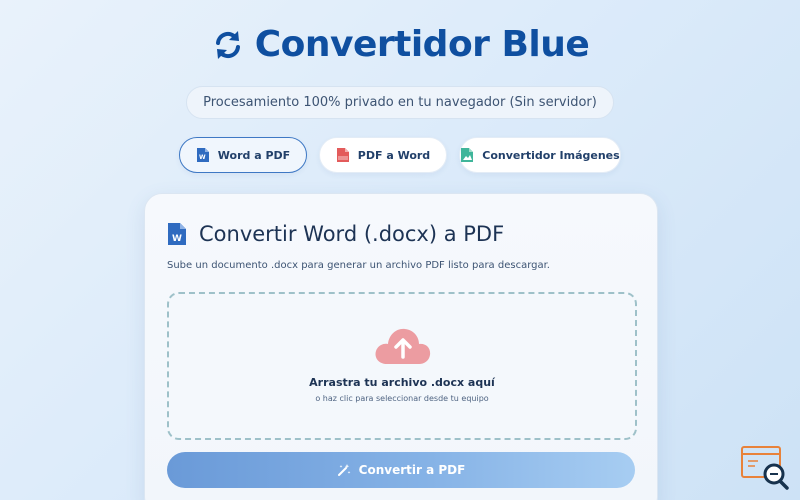 This screenshot has height=500, width=800. I want to click on tab-label: PDF a Word, so click(394, 155).